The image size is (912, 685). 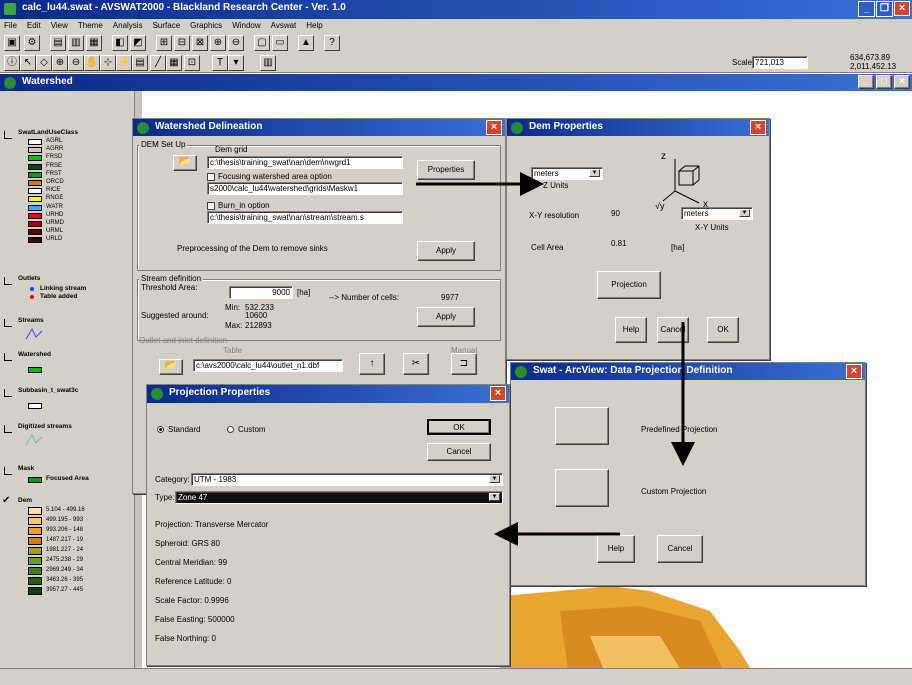 I want to click on hotlink-icon: ⚡, so click(x=124, y=63).